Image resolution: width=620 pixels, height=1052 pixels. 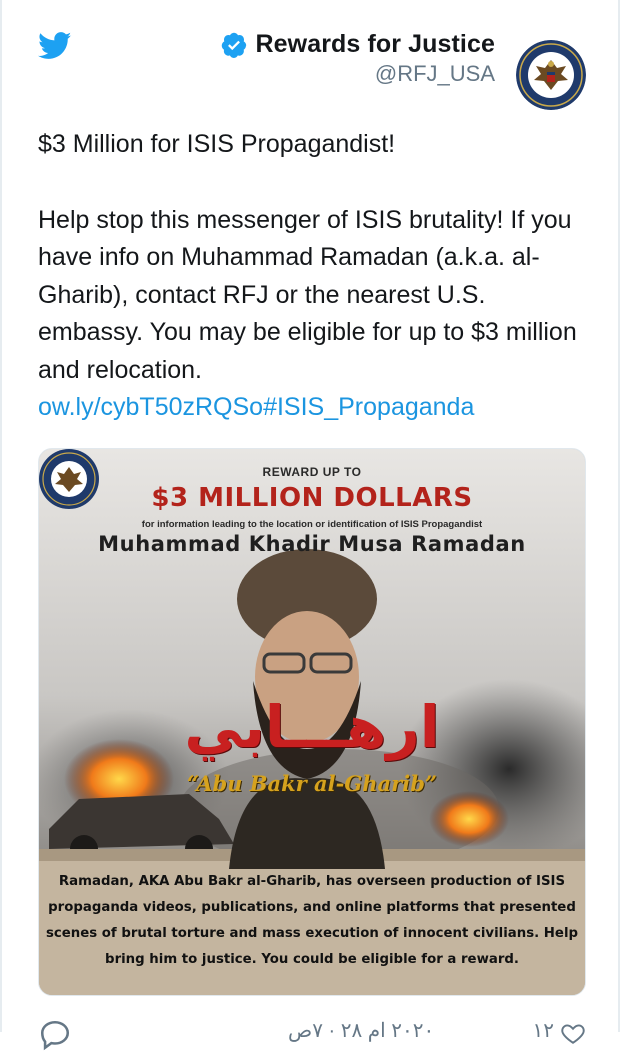 What do you see at coordinates (312, 498) in the screenshot?
I see `poster-amount: $3 MILLION DOLLARS` at bounding box center [312, 498].